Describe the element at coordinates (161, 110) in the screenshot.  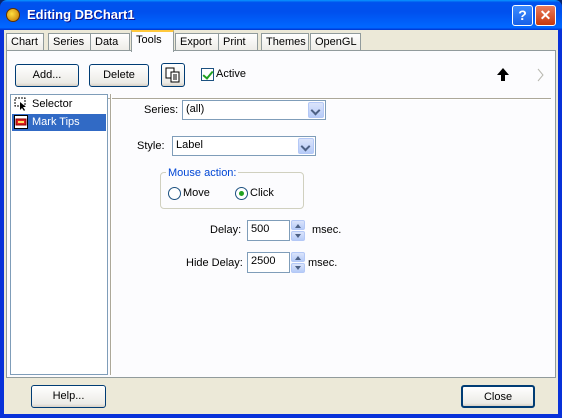
I see `series-label: Series:` at that location.